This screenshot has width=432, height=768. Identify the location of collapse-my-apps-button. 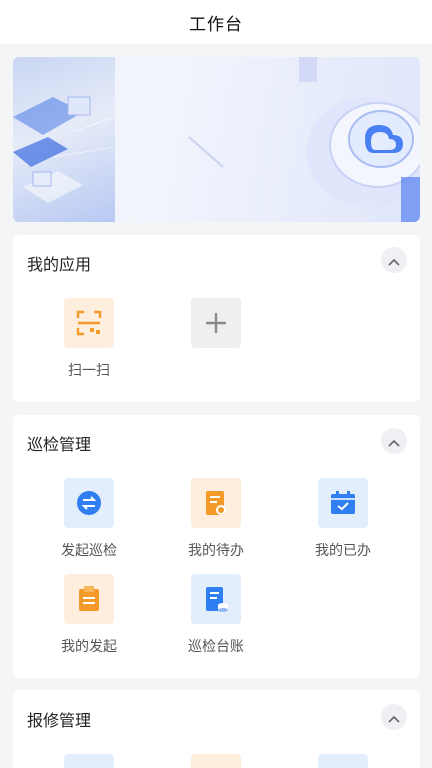
(394, 260).